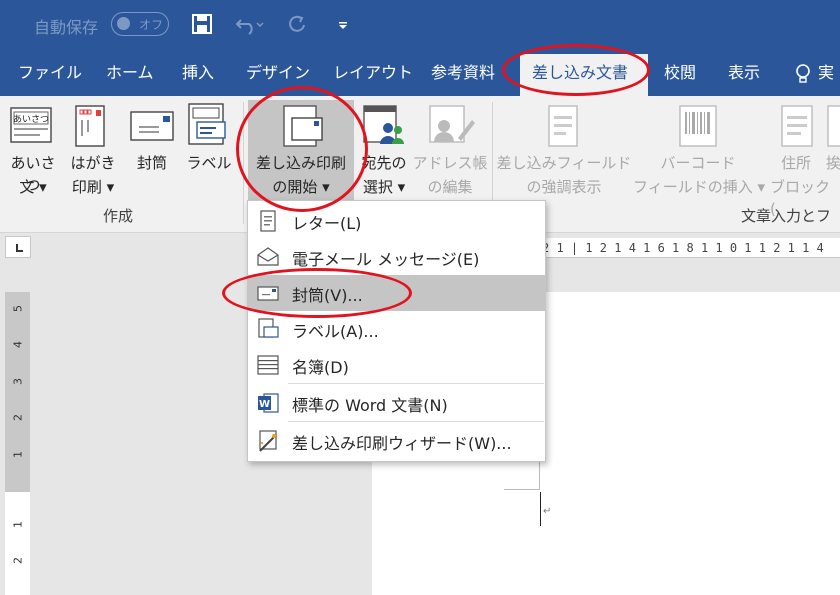  Describe the element at coordinates (268, 221) in the screenshot. I see `letter-icon` at that location.